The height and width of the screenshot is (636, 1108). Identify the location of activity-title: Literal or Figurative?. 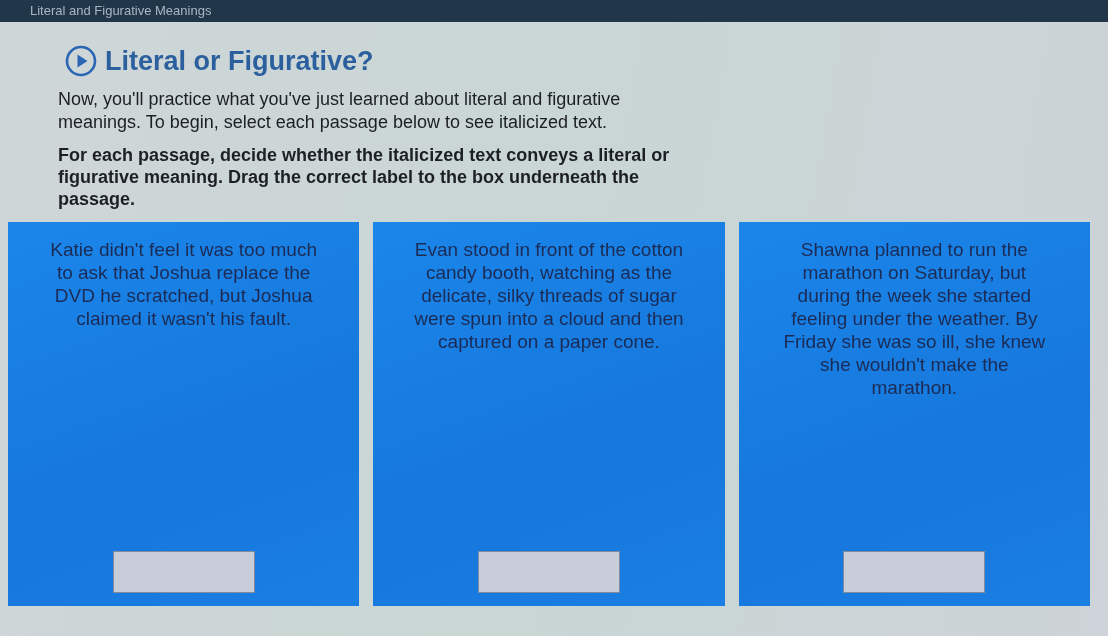
(239, 61).